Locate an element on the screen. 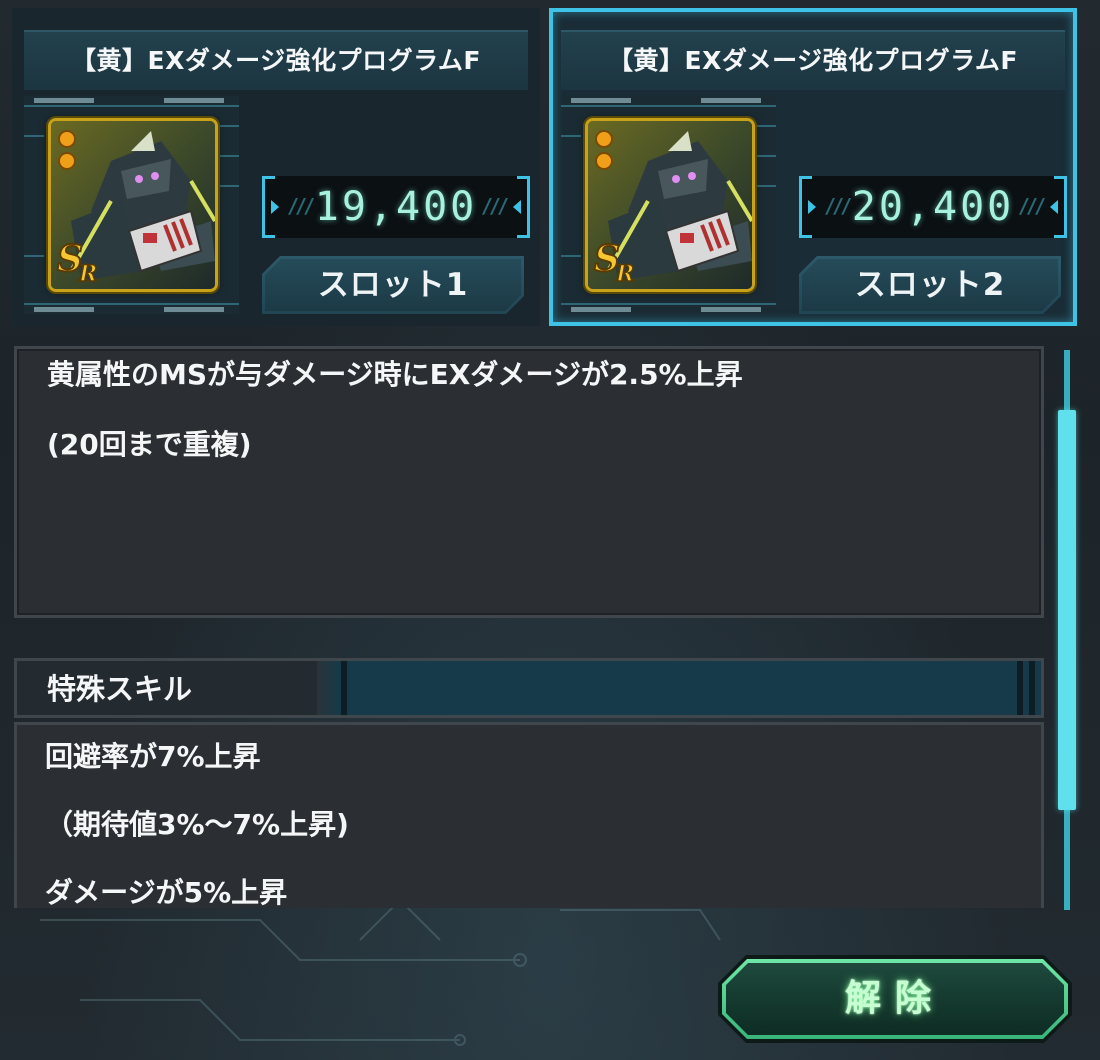  slot-button-label: スロット1 is located at coordinates (393, 285).